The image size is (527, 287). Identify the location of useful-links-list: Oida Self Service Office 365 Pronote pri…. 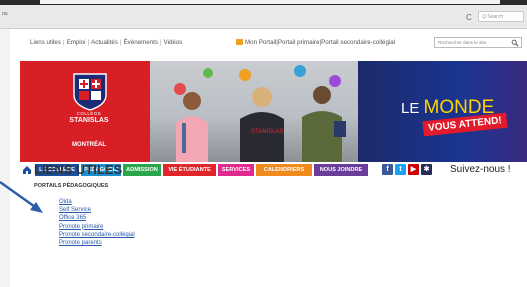
(97, 222).